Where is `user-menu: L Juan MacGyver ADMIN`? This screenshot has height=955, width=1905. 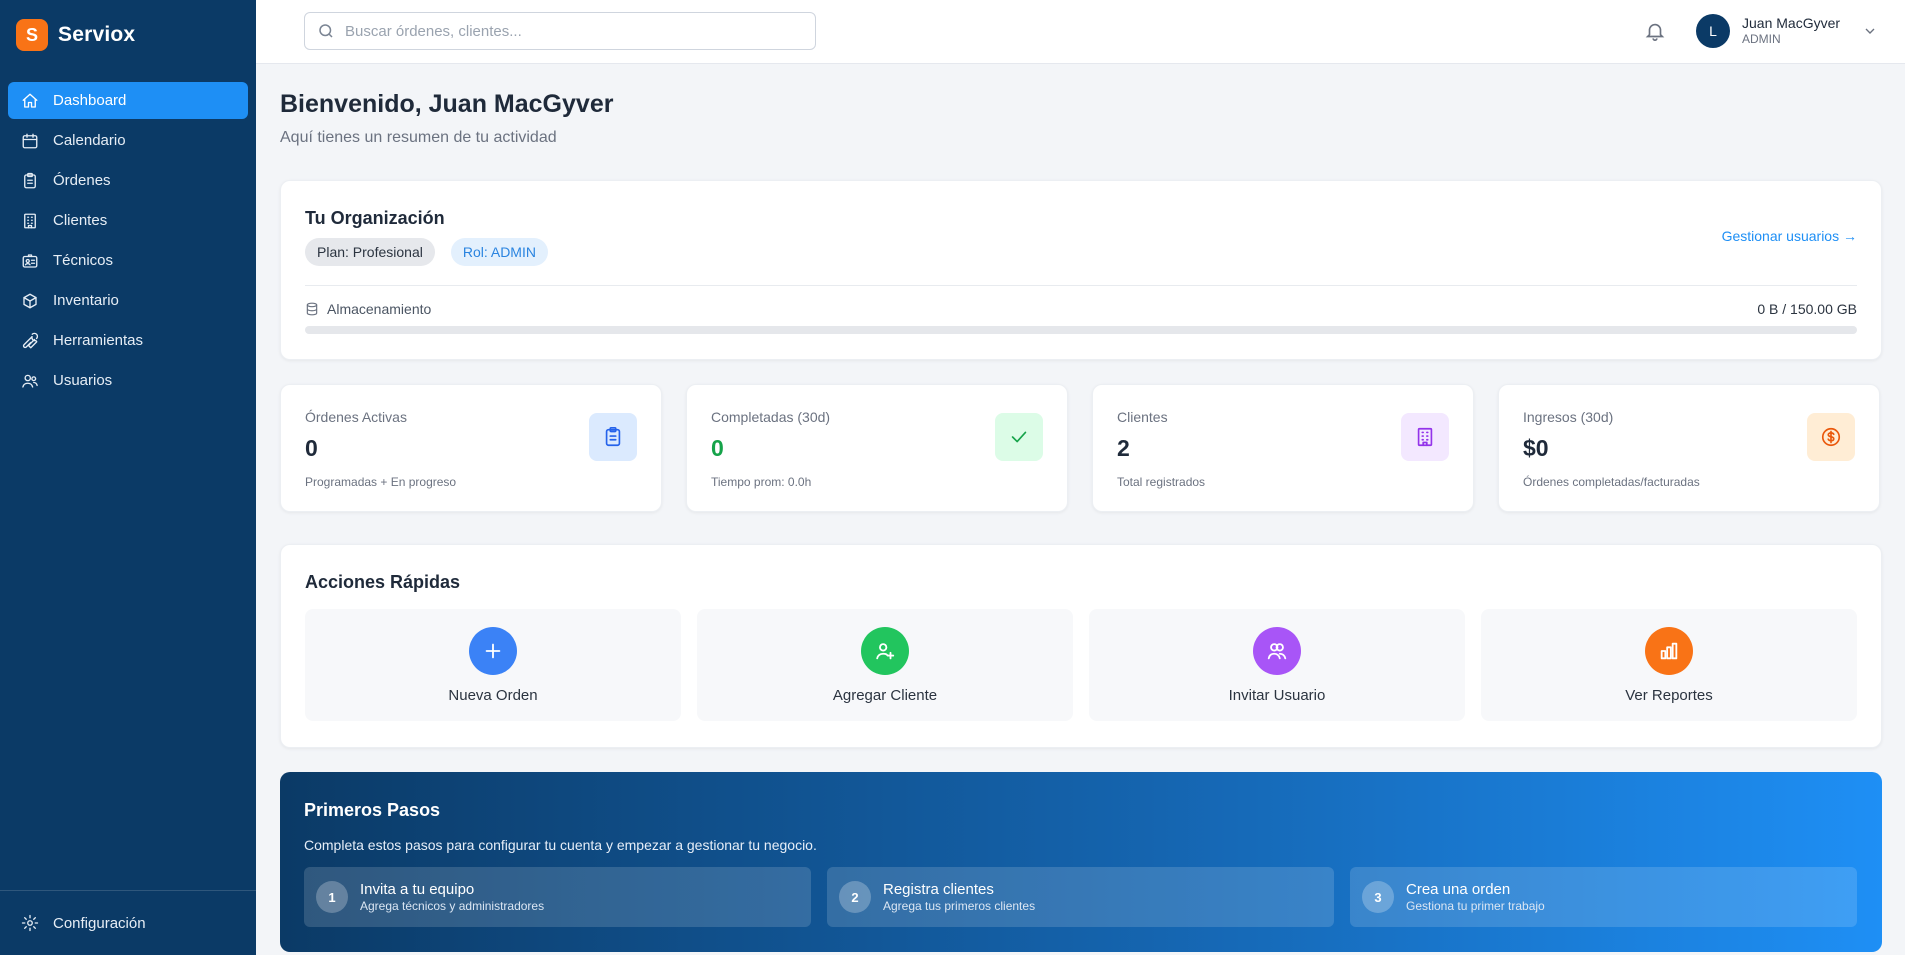 user-menu: L Juan MacGyver ADMIN is located at coordinates (1787, 31).